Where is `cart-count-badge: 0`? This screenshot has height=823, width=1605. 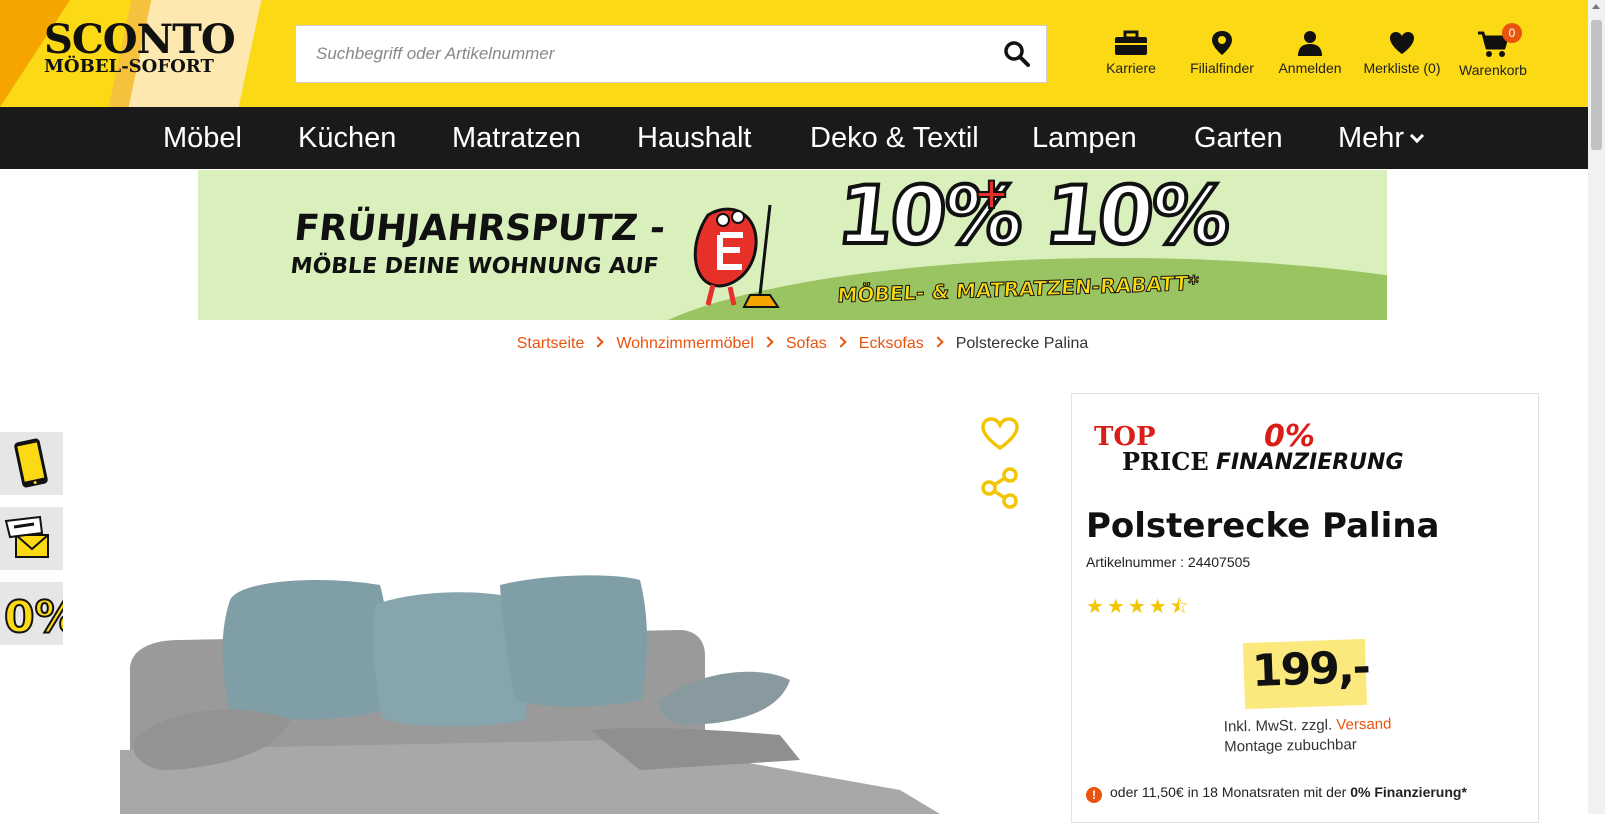
cart-count-badge: 0 is located at coordinates (1512, 33).